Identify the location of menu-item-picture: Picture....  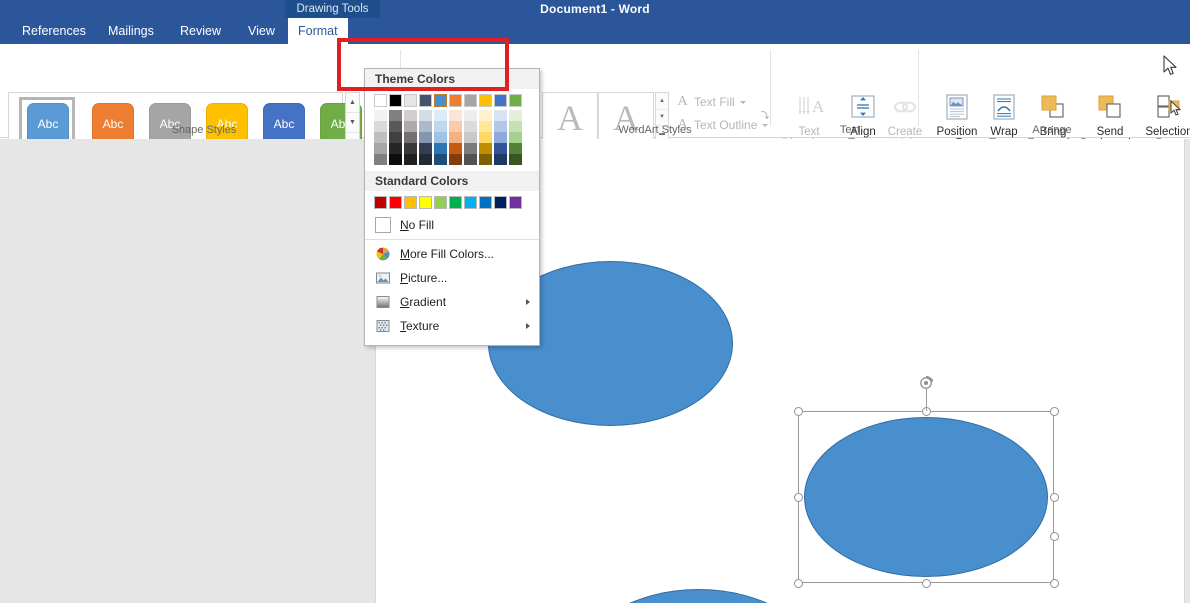
(452, 278).